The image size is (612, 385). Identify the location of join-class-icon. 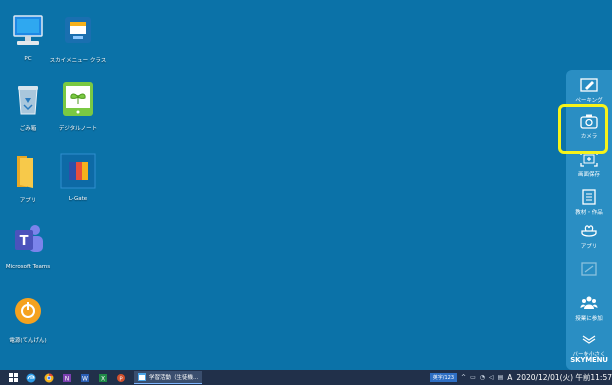
(589, 303).